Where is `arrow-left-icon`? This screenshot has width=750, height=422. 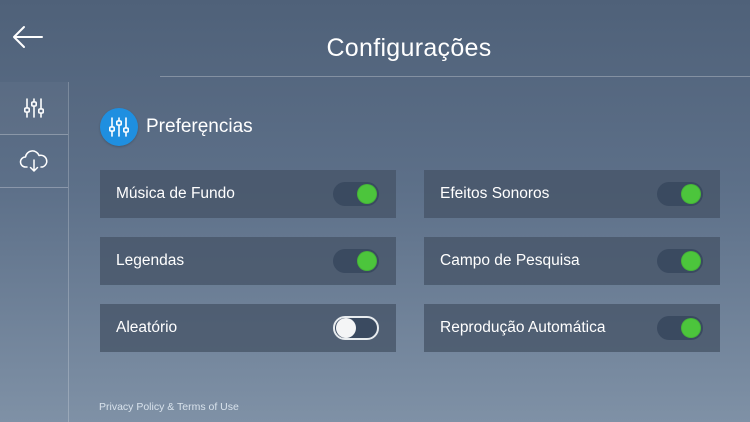 arrow-left-icon is located at coordinates (28, 37).